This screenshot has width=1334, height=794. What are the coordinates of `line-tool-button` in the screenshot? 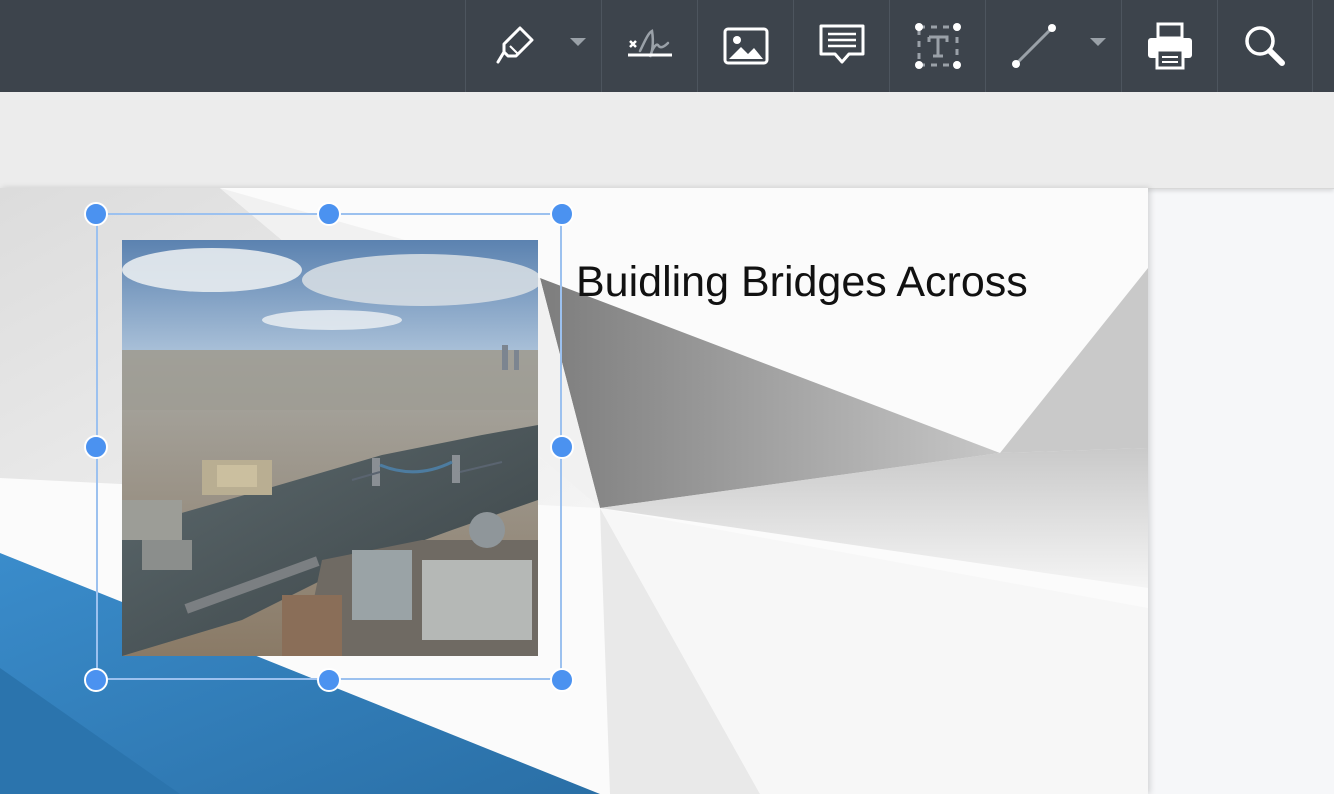 It's located at (1053, 46).